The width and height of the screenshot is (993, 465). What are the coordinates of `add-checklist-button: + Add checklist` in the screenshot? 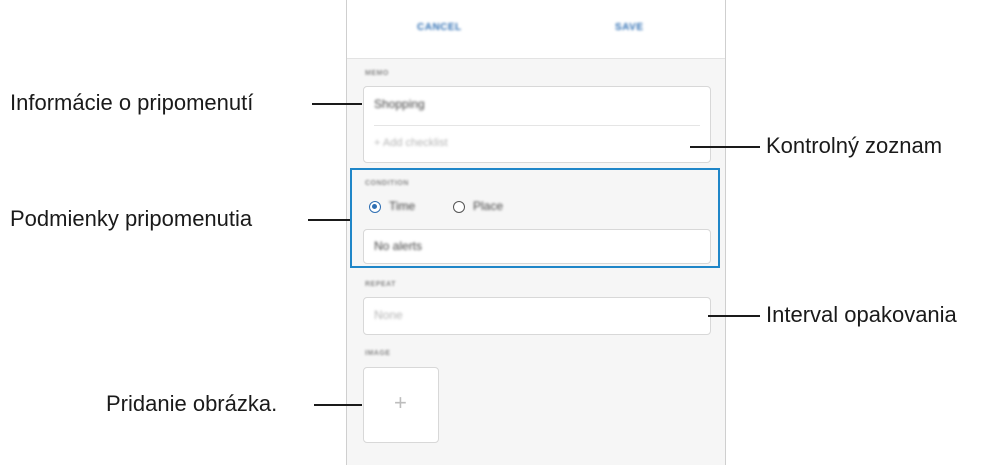 It's located at (411, 143).